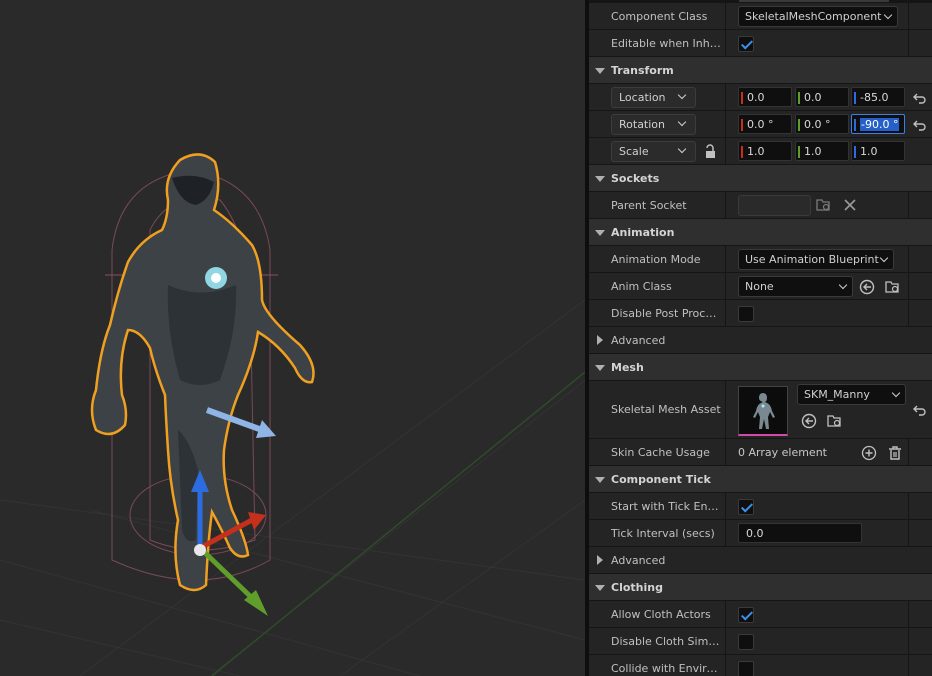 The height and width of the screenshot is (676, 932). I want to click on rotation-z-field: -90.0 °, so click(878, 124).